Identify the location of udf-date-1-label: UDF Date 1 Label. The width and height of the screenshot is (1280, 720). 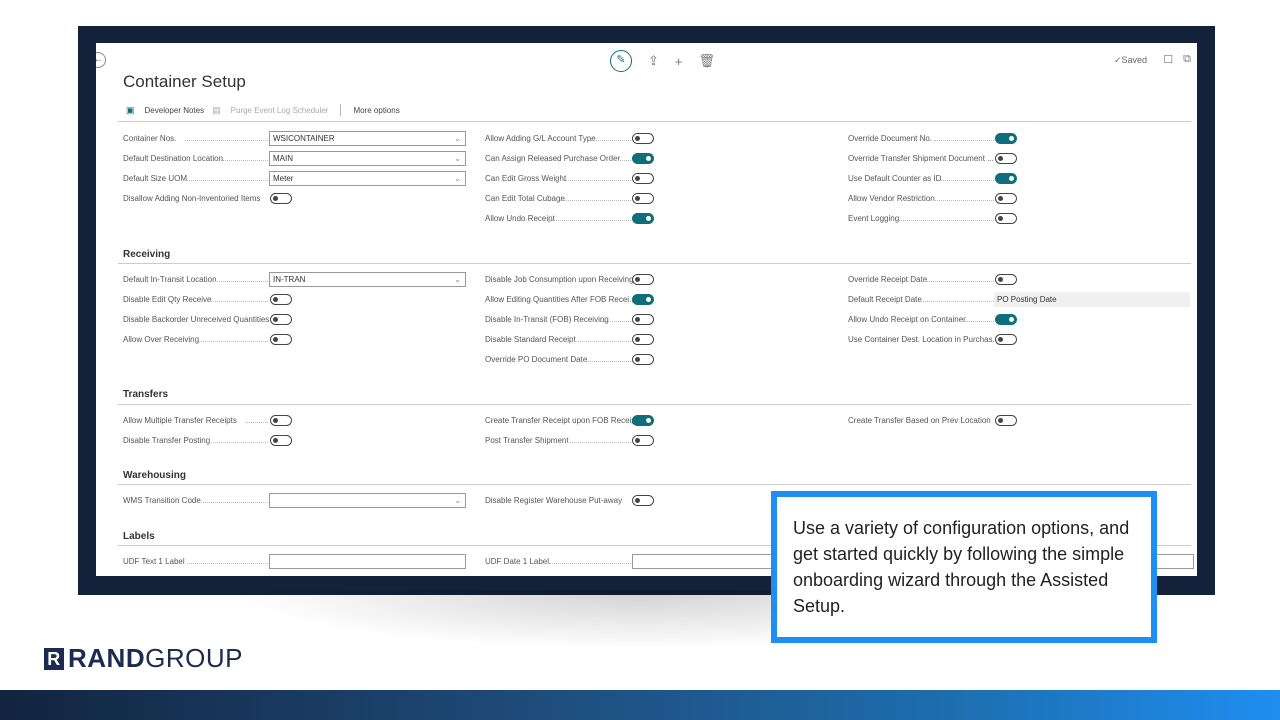
(558, 562).